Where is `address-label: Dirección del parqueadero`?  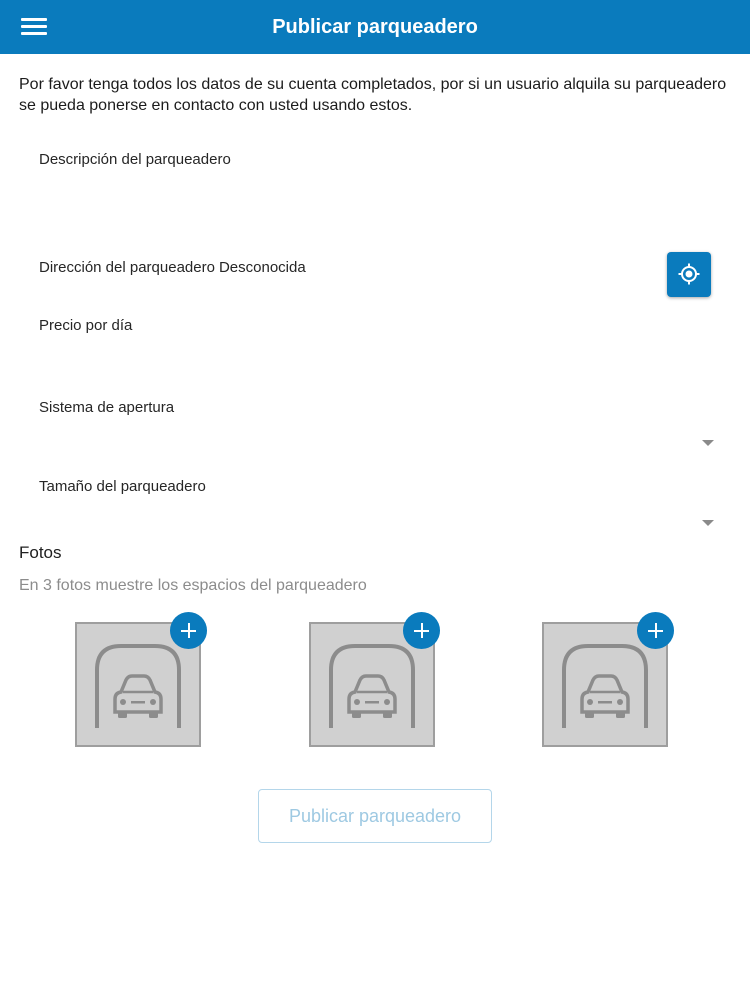
address-label: Dirección del parqueadero is located at coordinates (127, 267).